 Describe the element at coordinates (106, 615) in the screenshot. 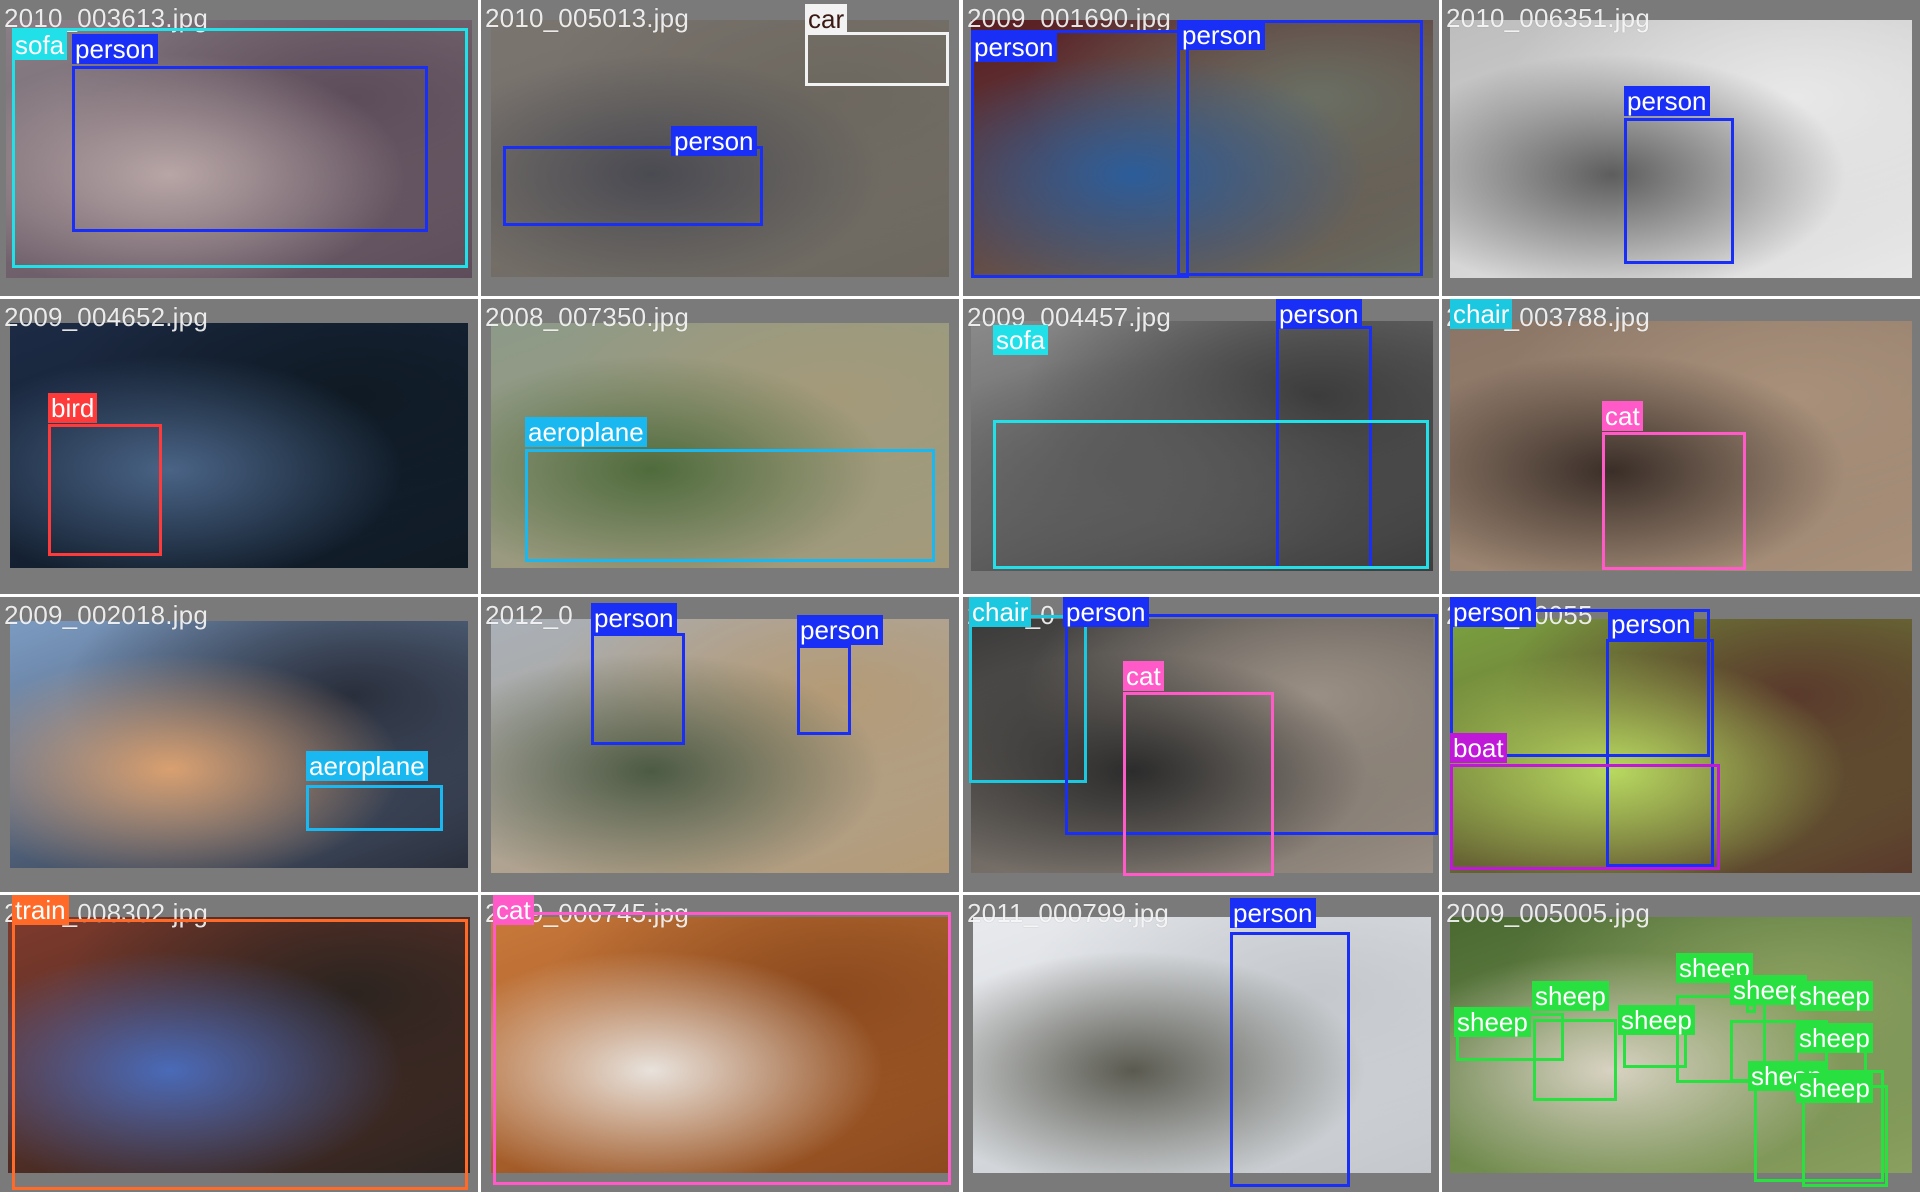

I see `tile-filename: 2009_002018.jpg` at that location.